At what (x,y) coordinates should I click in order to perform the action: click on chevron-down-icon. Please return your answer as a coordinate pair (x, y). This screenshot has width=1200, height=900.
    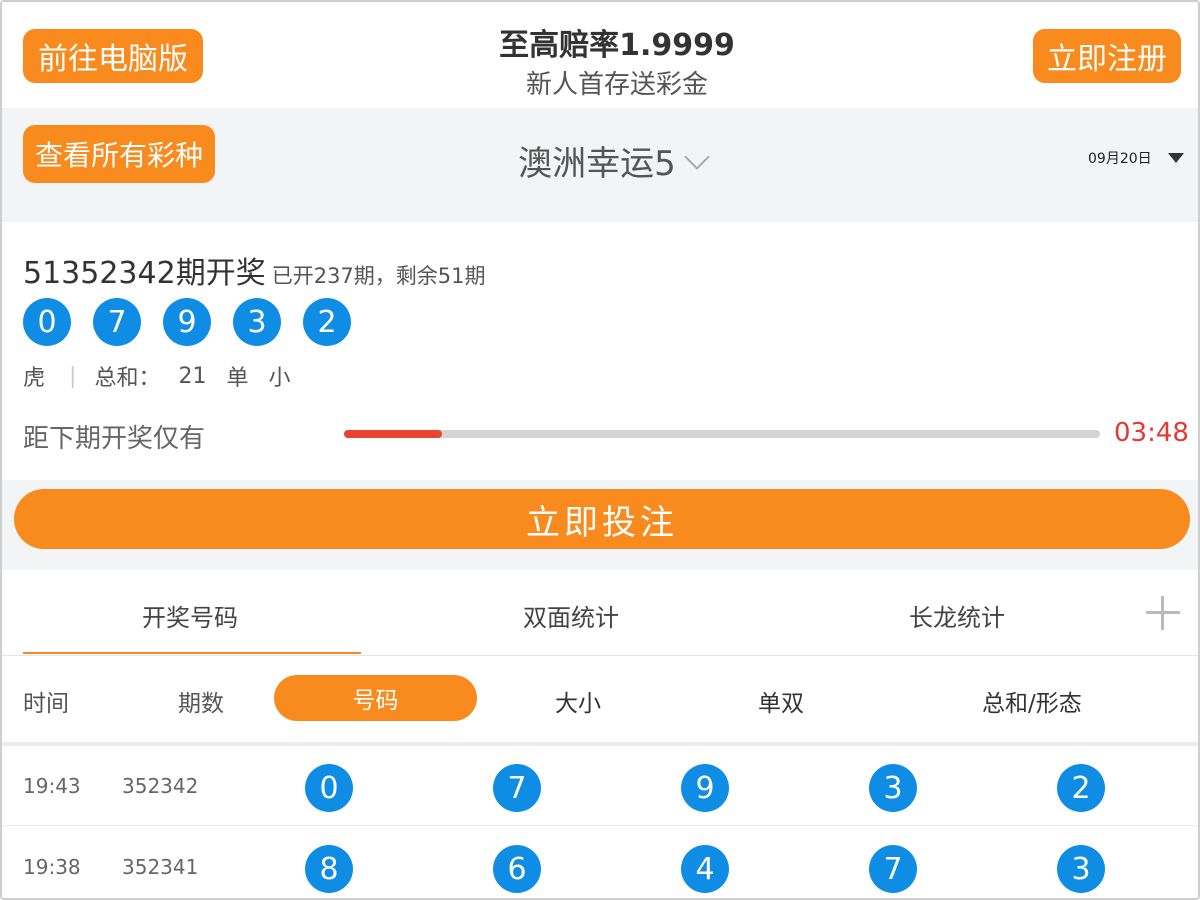
    Looking at the image, I should click on (697, 156).